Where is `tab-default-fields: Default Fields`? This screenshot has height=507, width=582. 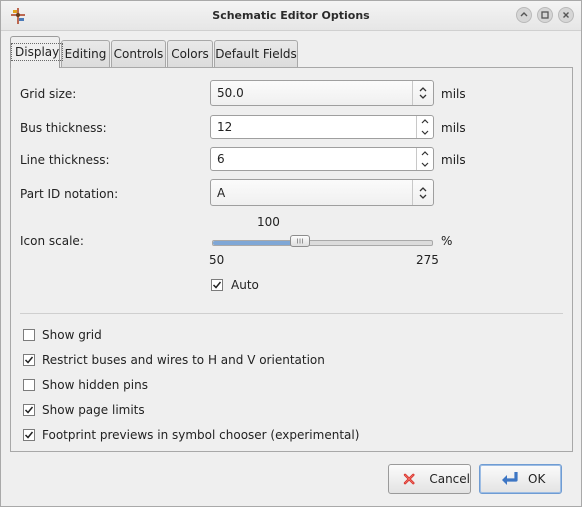
tab-default-fields: Default Fields is located at coordinates (256, 53).